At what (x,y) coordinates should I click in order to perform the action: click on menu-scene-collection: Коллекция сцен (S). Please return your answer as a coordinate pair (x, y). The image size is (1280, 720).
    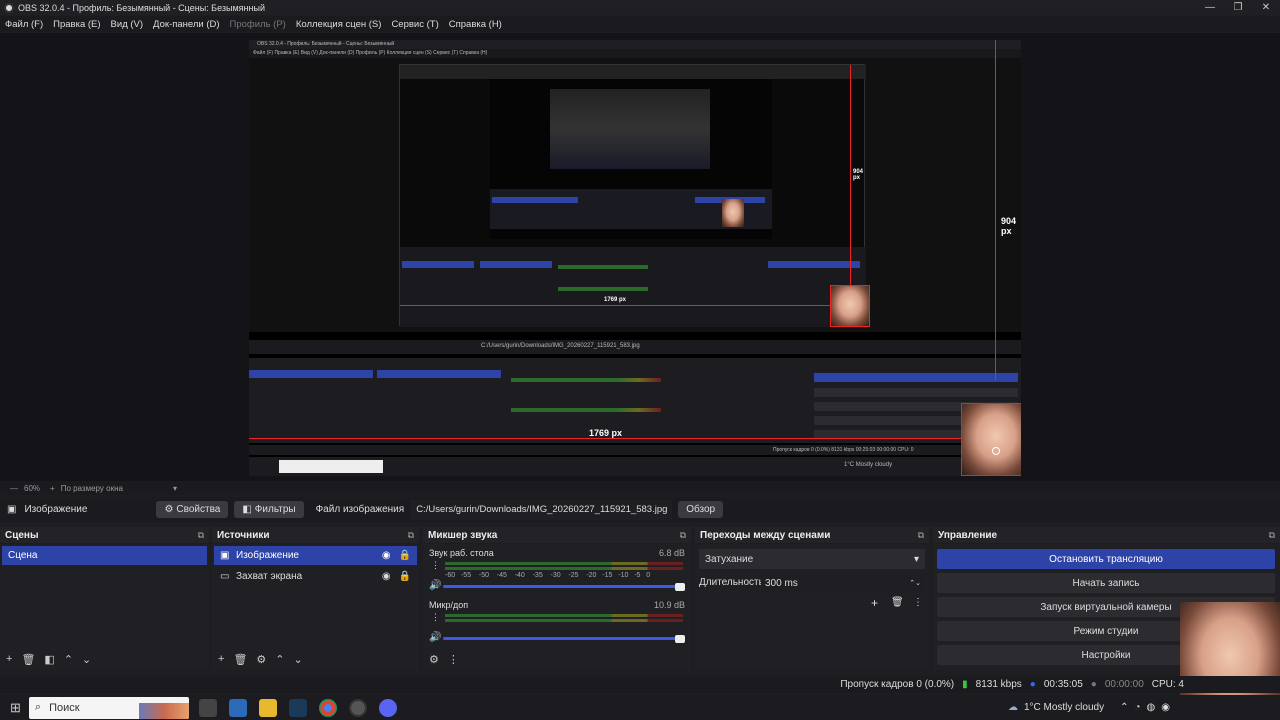
    Looking at the image, I should click on (339, 24).